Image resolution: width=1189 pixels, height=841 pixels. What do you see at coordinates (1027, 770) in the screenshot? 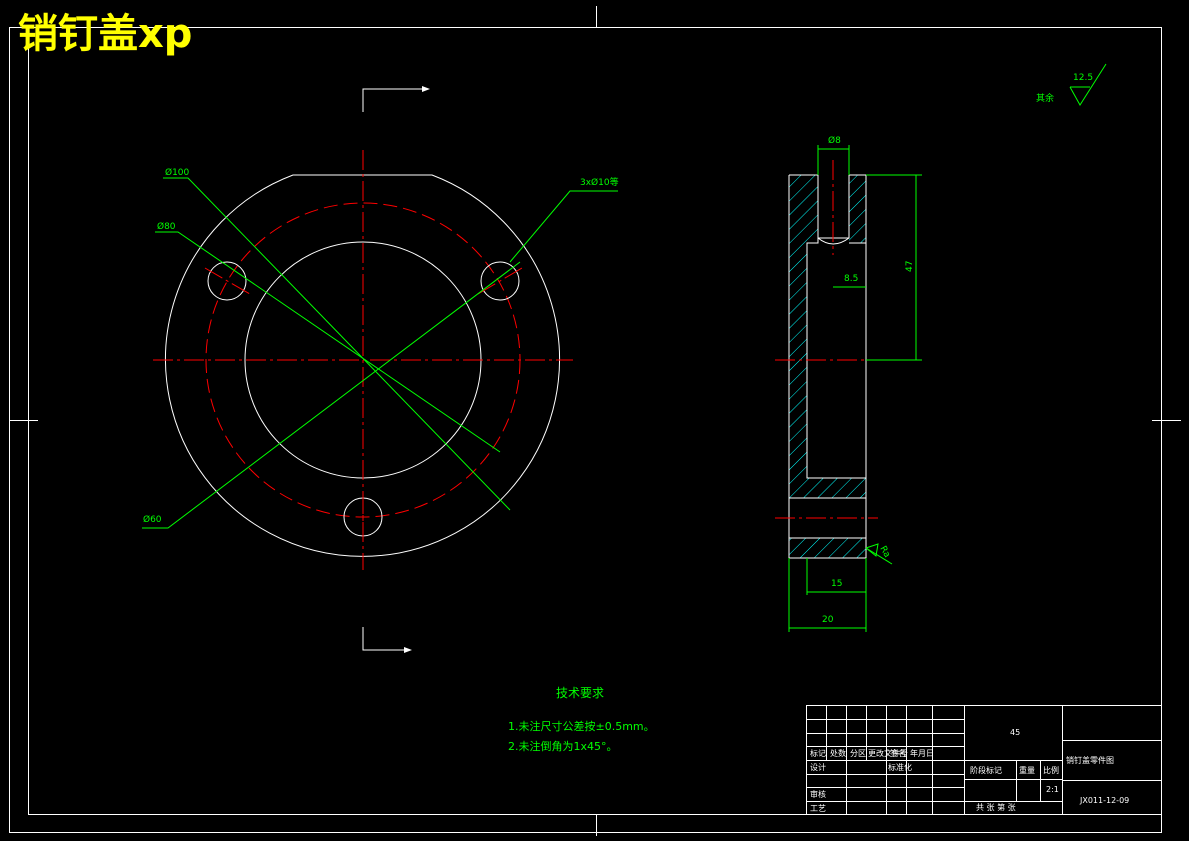
I see `weight-label: 重量` at bounding box center [1027, 770].